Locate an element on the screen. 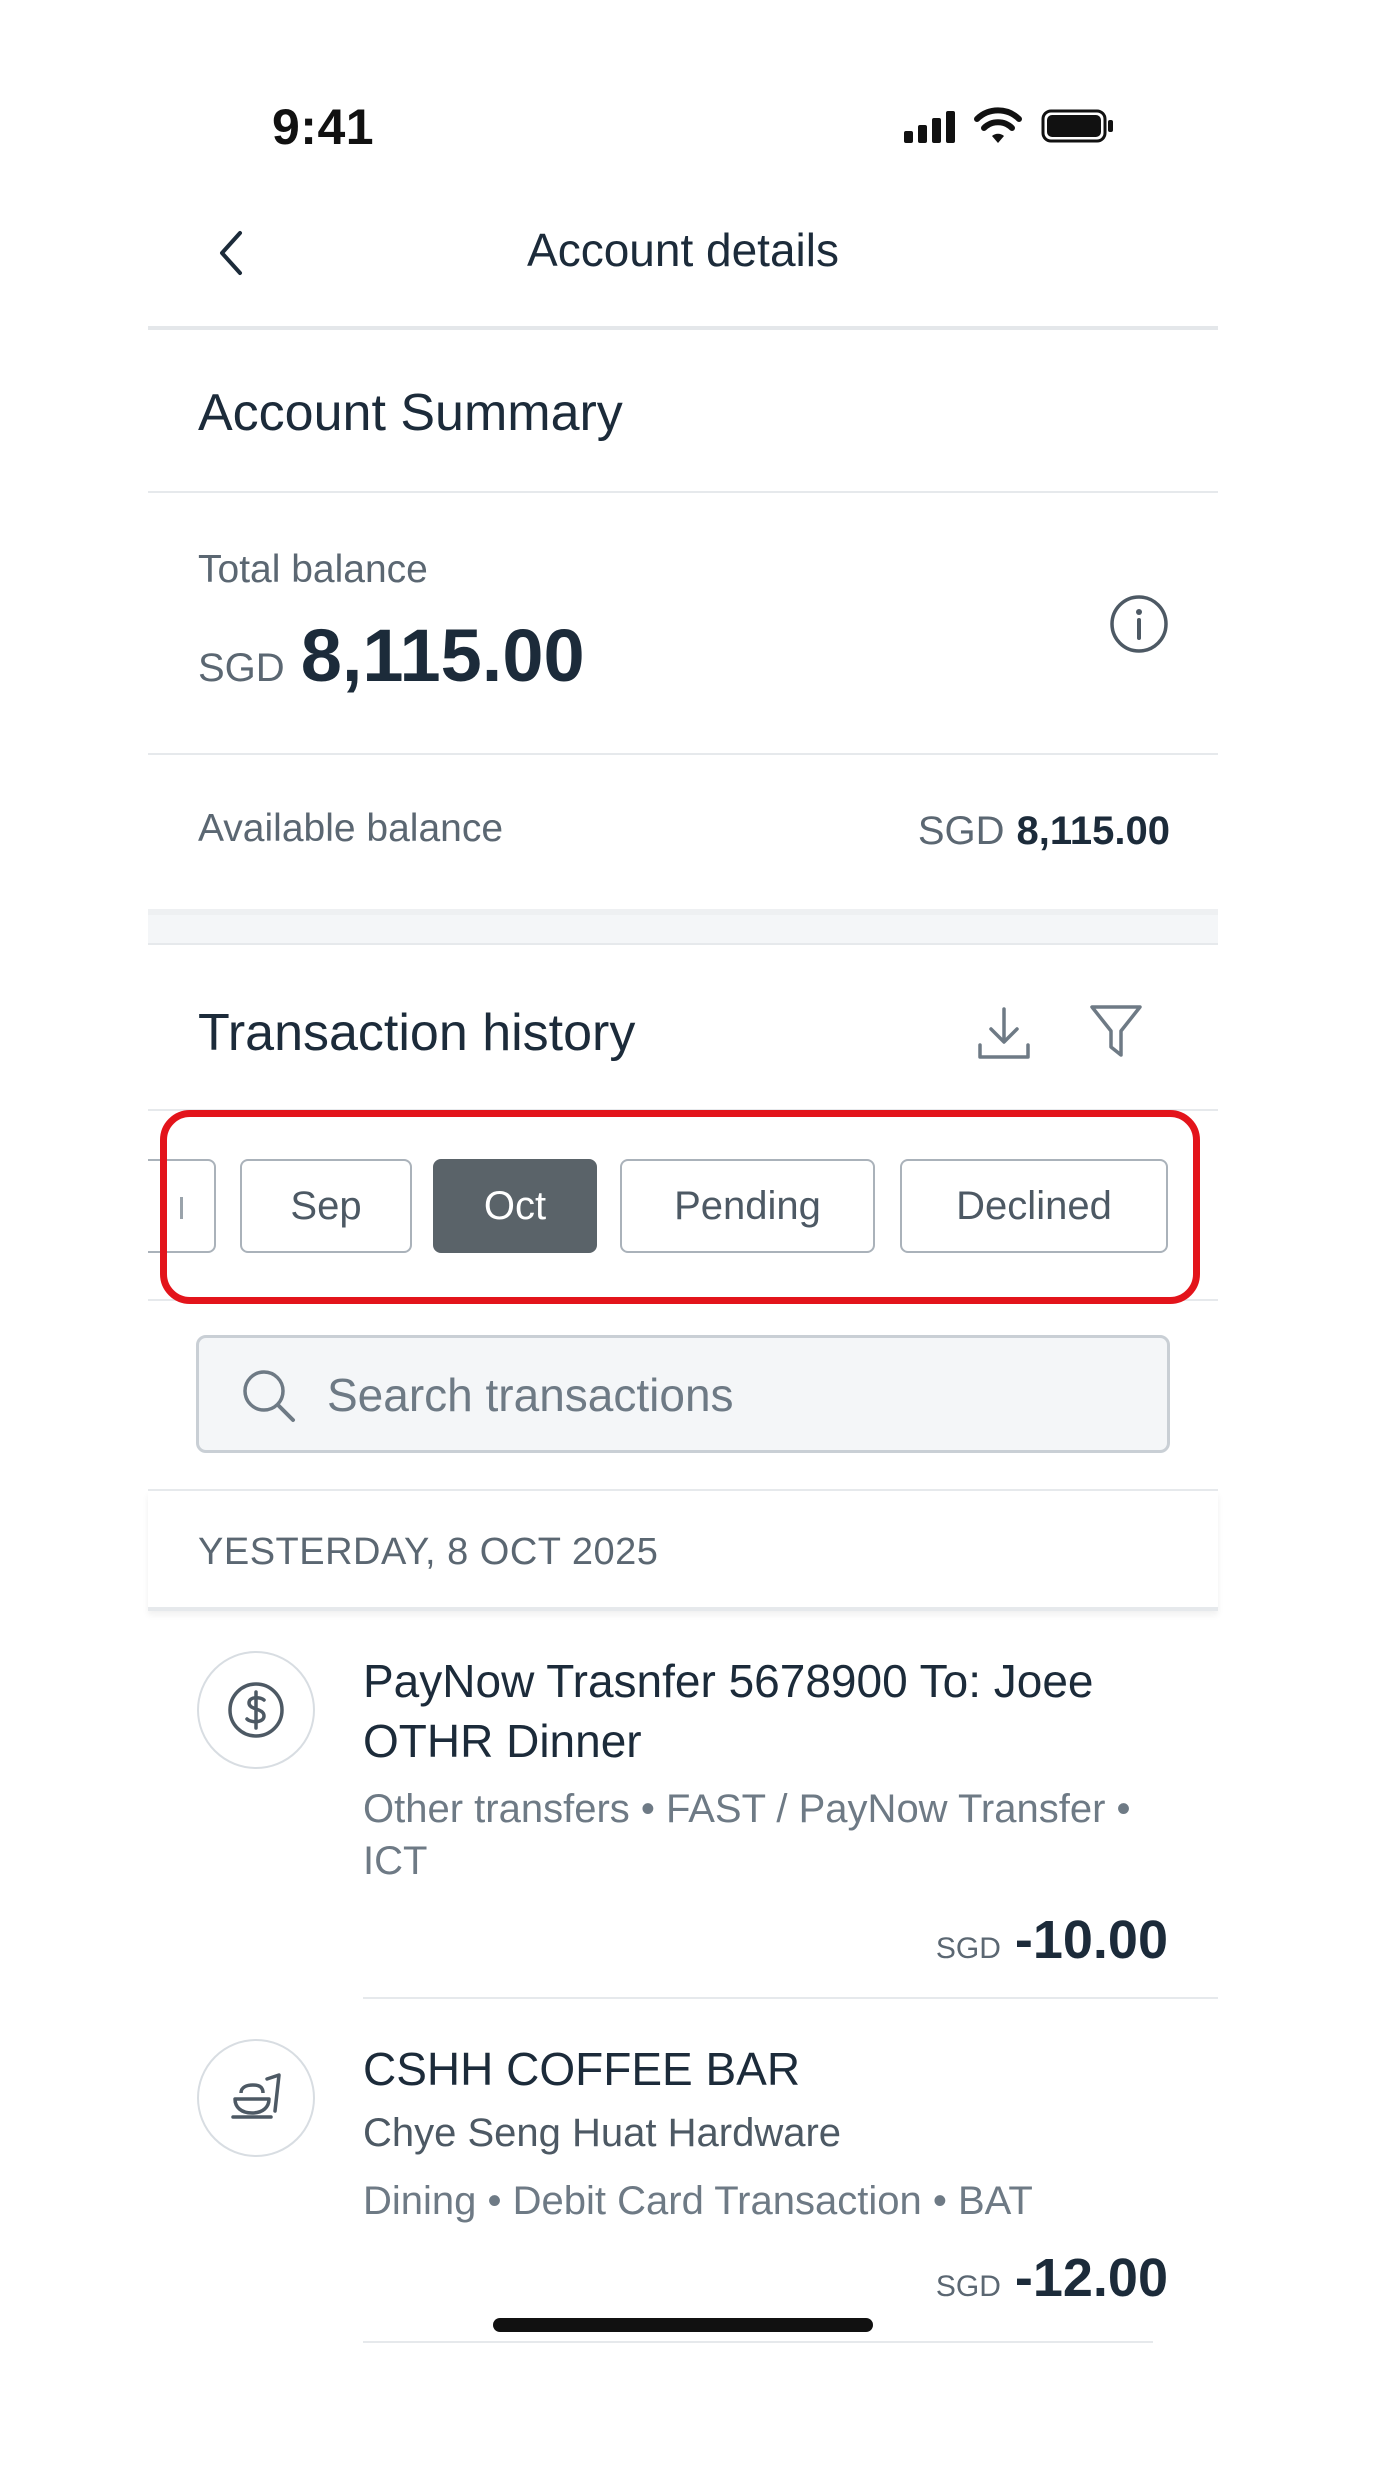 The width and height of the screenshot is (1374, 2475). dollar-circle-icon is located at coordinates (256, 1710).